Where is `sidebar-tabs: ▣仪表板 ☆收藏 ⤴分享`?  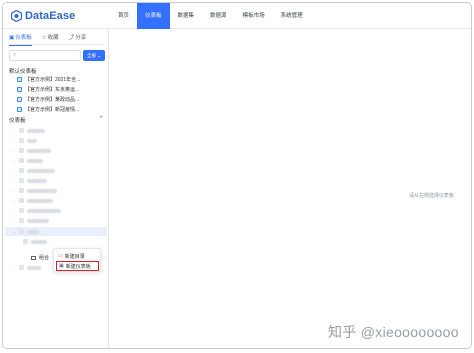
sidebar-tabs: ▣仪表板 ☆收藏 ⤴分享 is located at coordinates (57, 39).